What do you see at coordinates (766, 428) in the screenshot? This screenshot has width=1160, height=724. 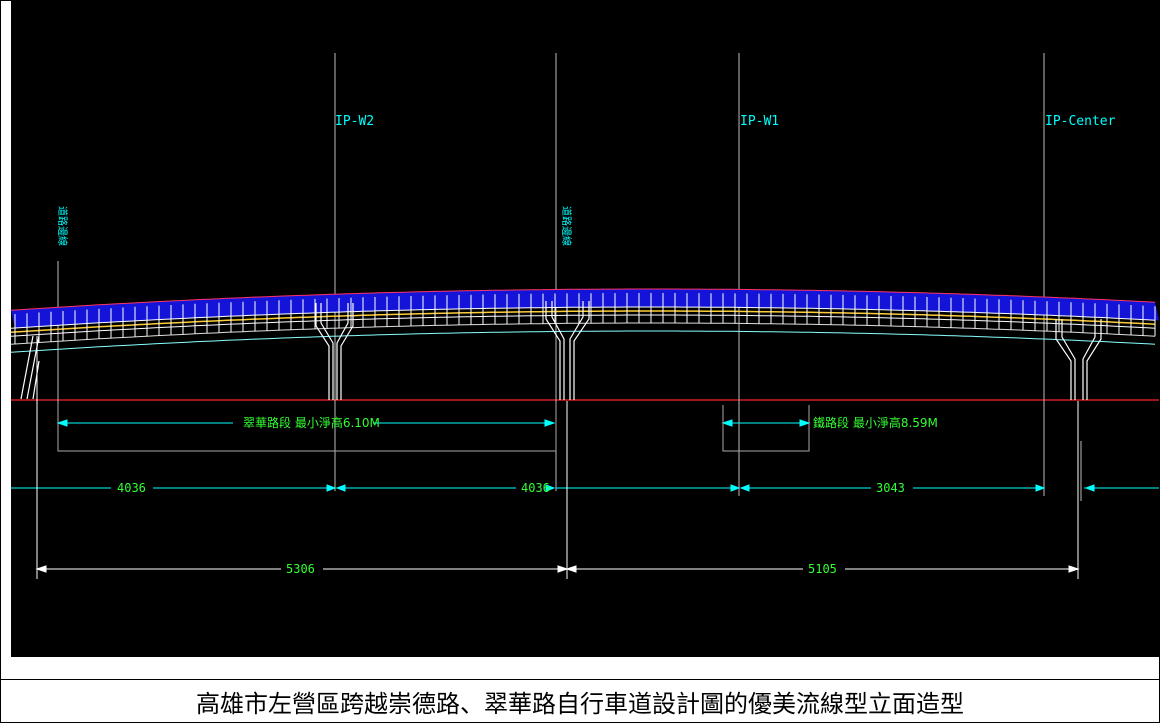 I see `clearance-dim-right` at bounding box center [766, 428].